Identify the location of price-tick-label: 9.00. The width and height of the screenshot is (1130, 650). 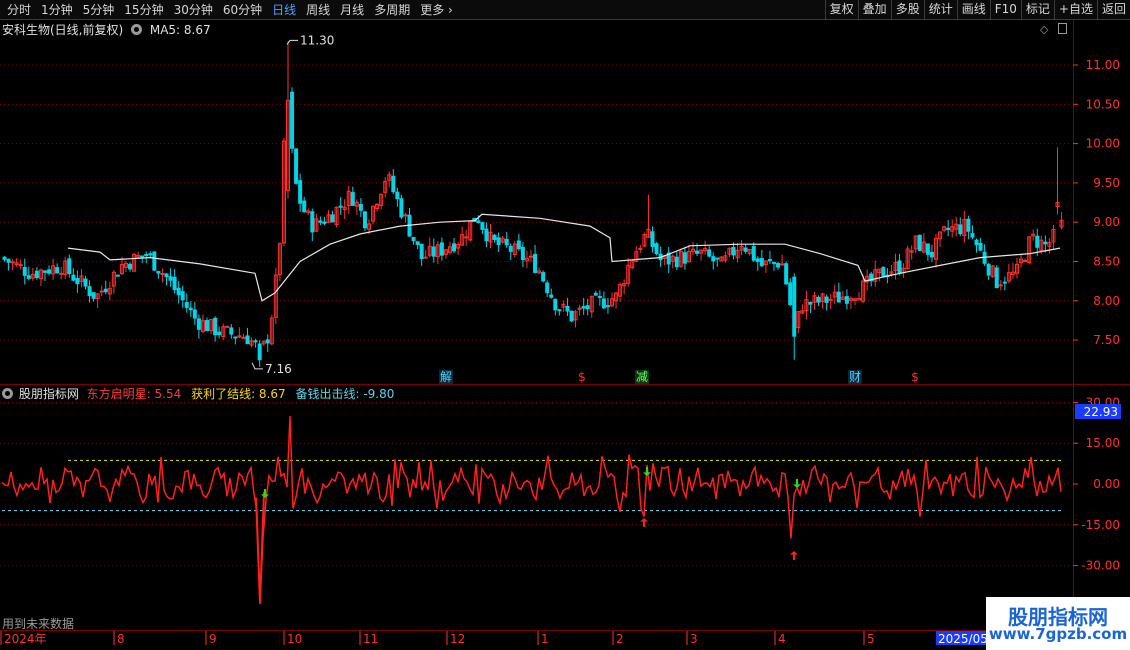
(1106, 222).